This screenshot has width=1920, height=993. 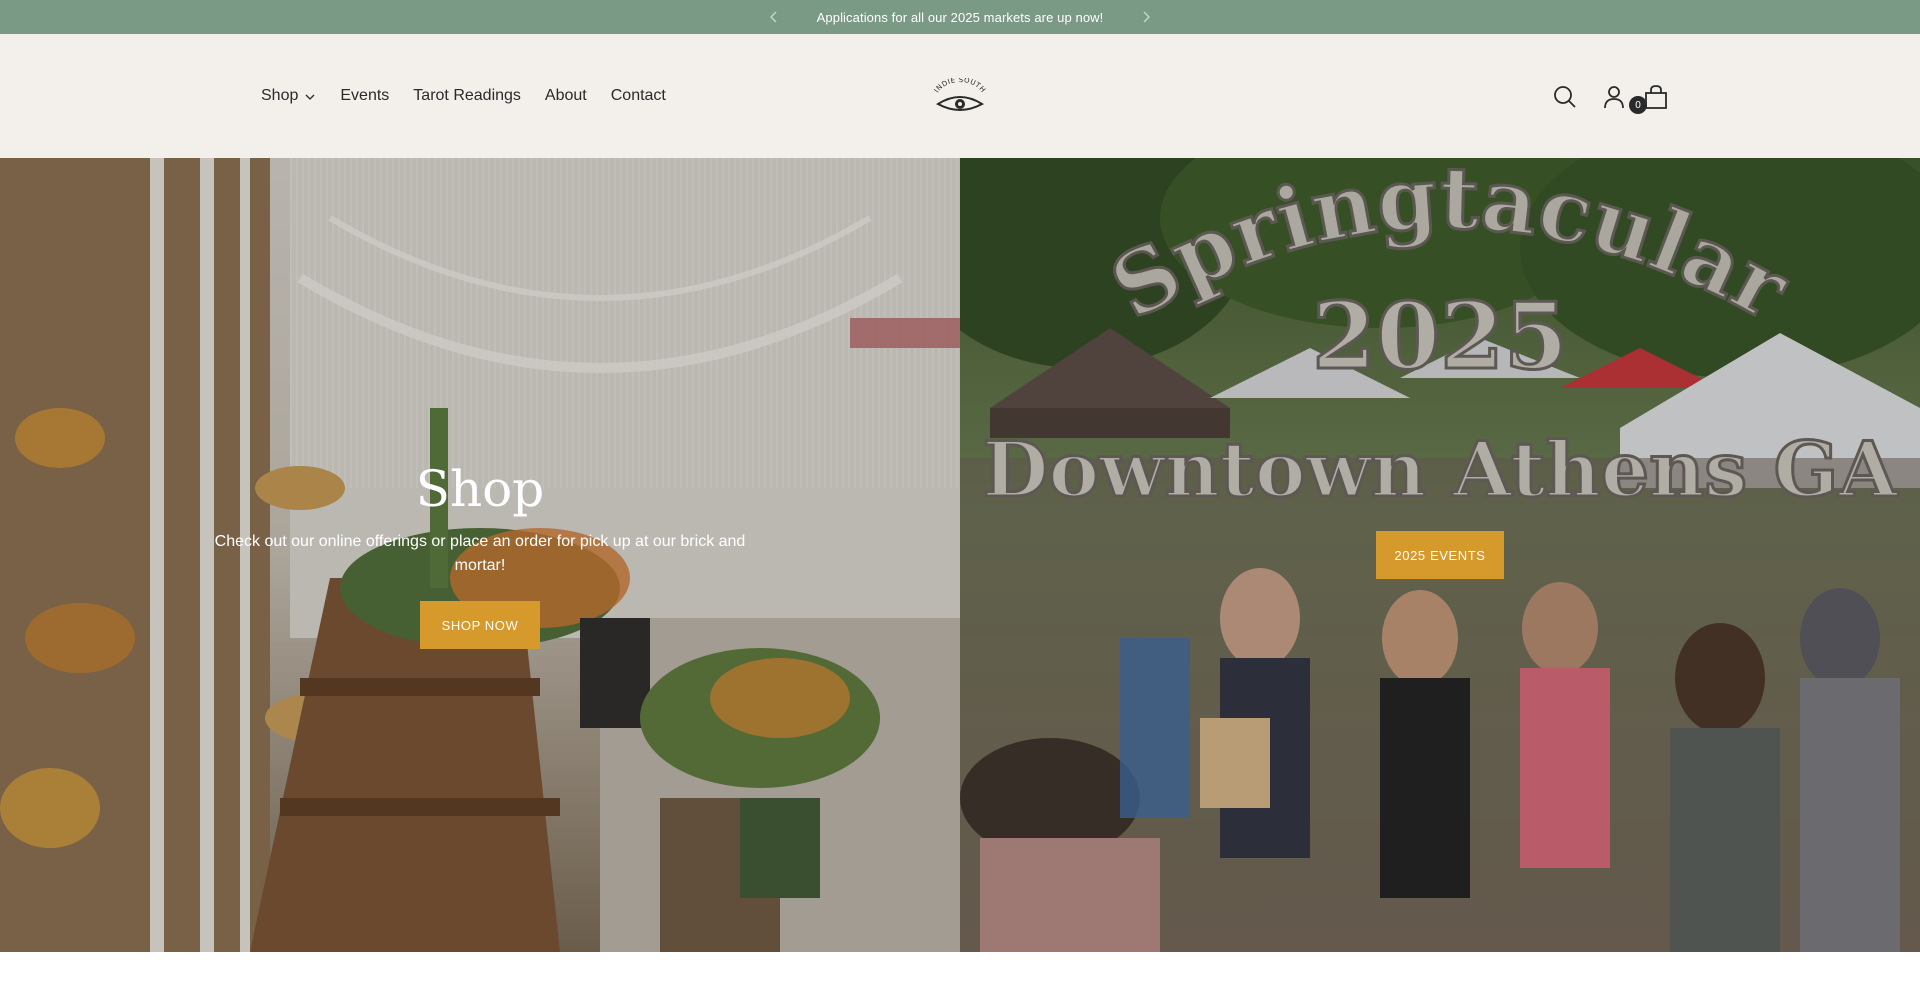 What do you see at coordinates (1565, 97) in the screenshot?
I see `search-icon` at bounding box center [1565, 97].